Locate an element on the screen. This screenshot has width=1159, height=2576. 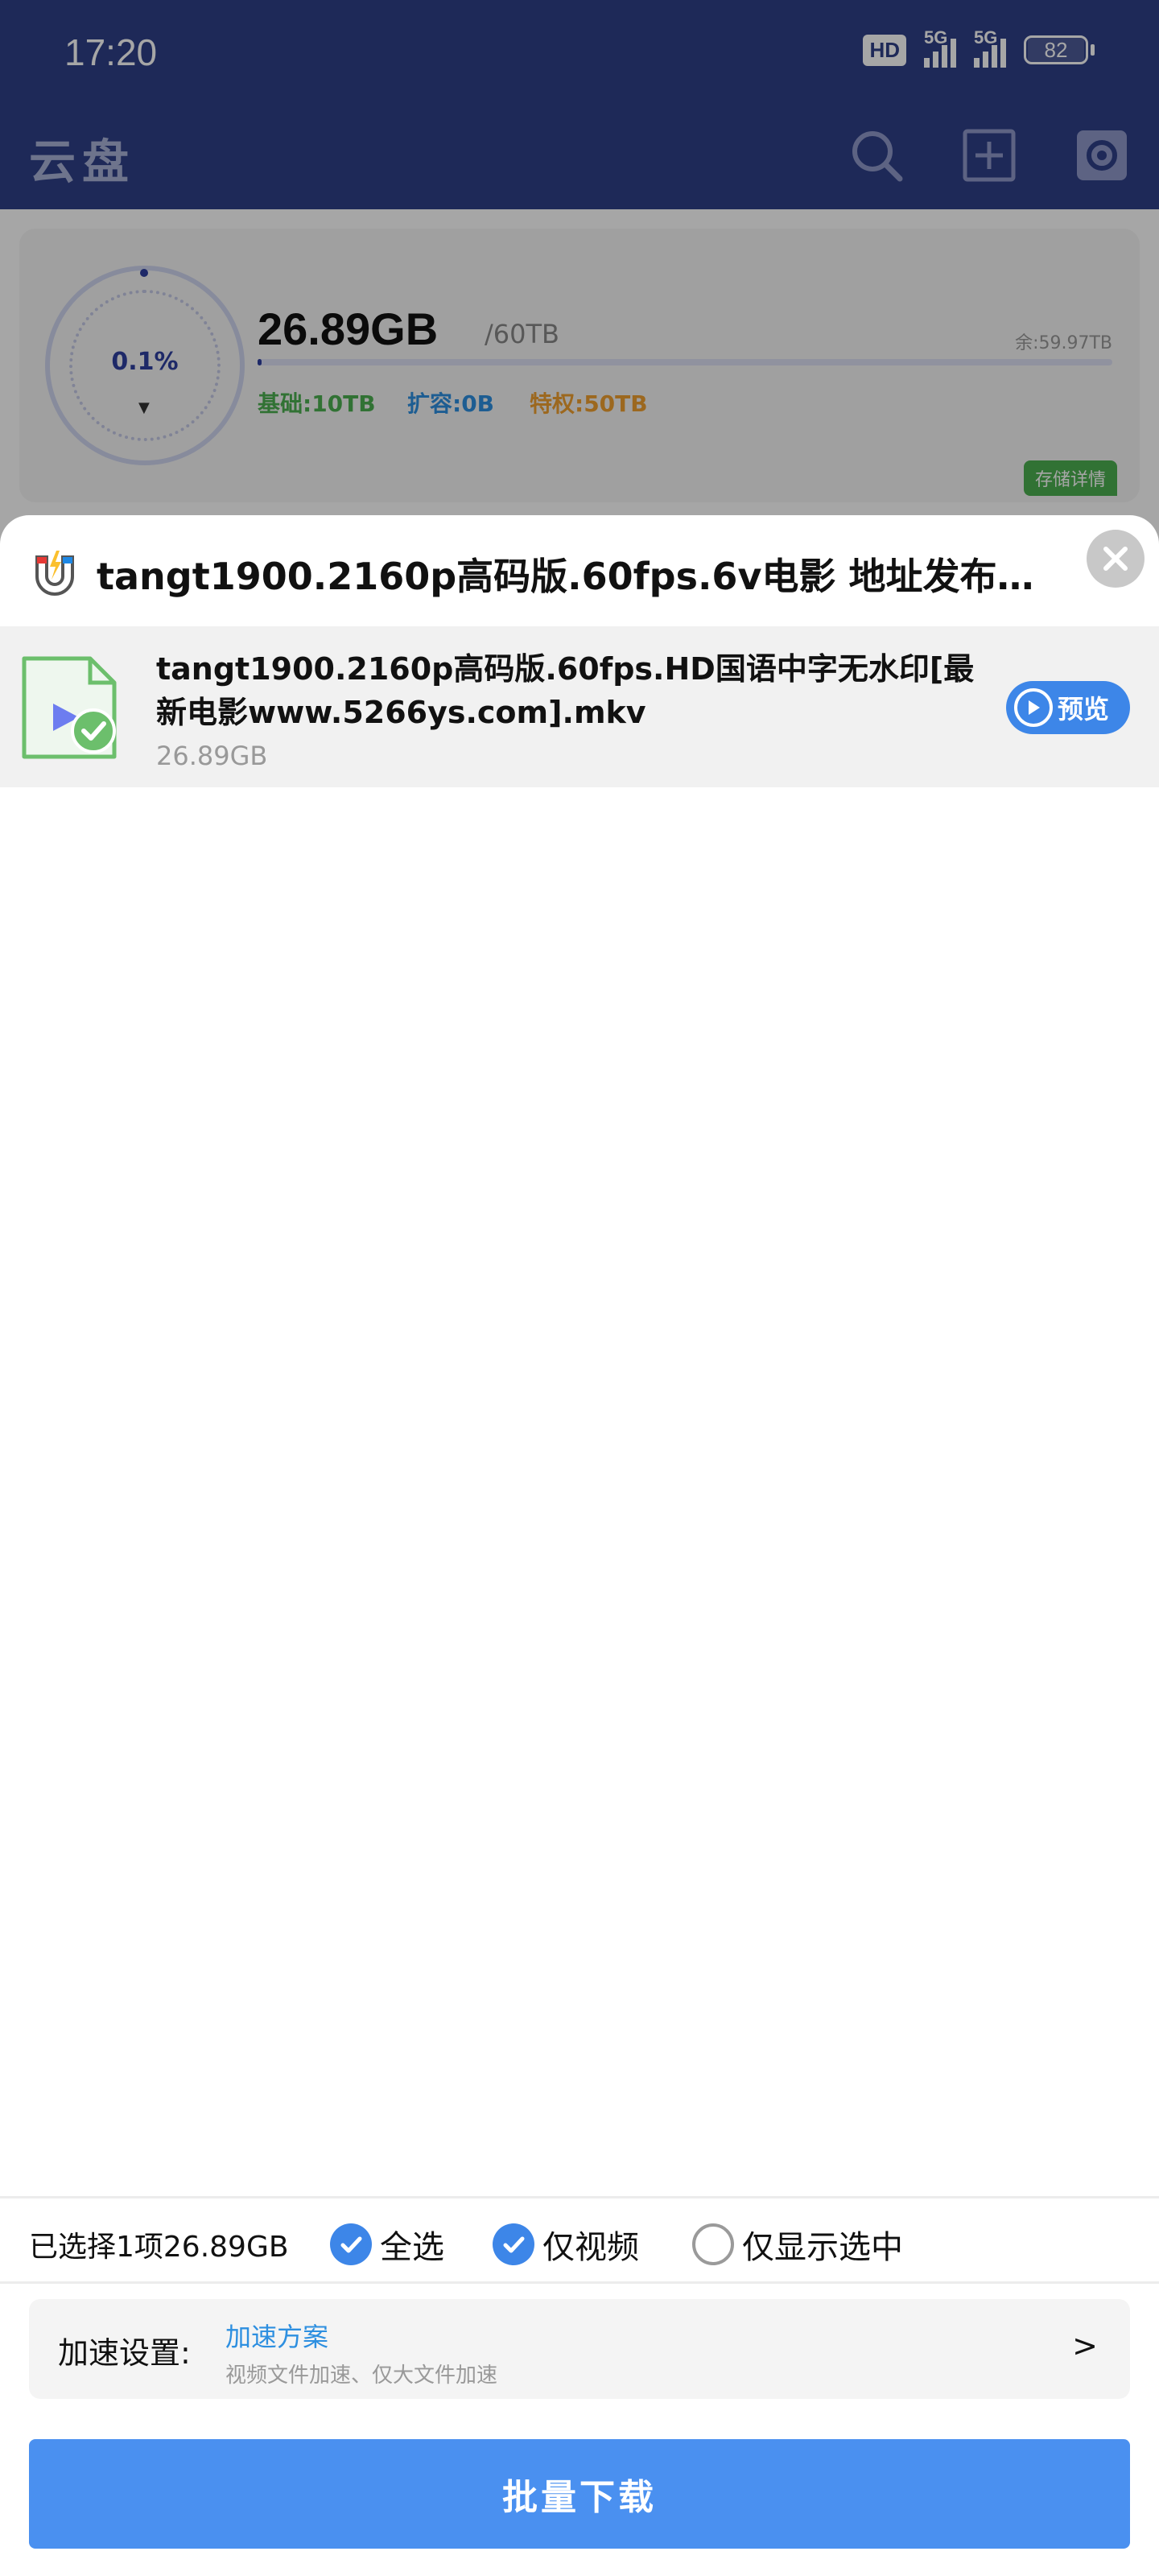
video-only-checkbox: 仅视频 is located at coordinates (566, 2244).